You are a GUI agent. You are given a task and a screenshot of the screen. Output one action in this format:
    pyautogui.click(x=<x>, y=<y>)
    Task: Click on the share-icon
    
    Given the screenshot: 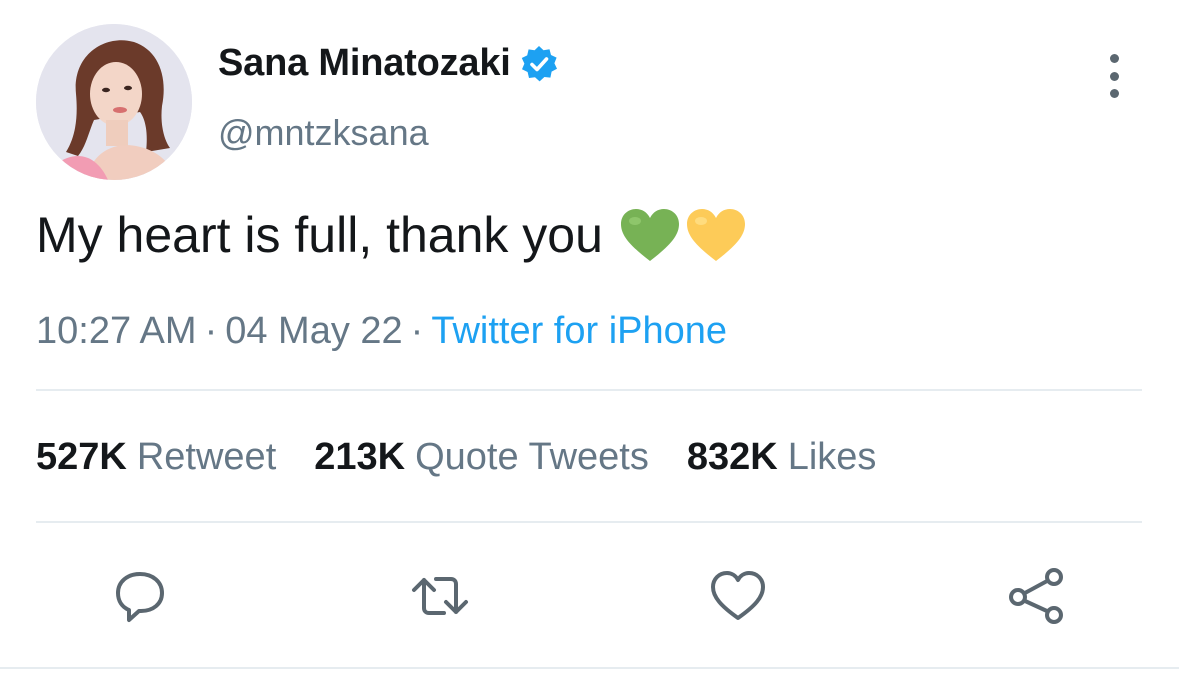 What is the action you would take?
    pyautogui.click(x=1036, y=596)
    